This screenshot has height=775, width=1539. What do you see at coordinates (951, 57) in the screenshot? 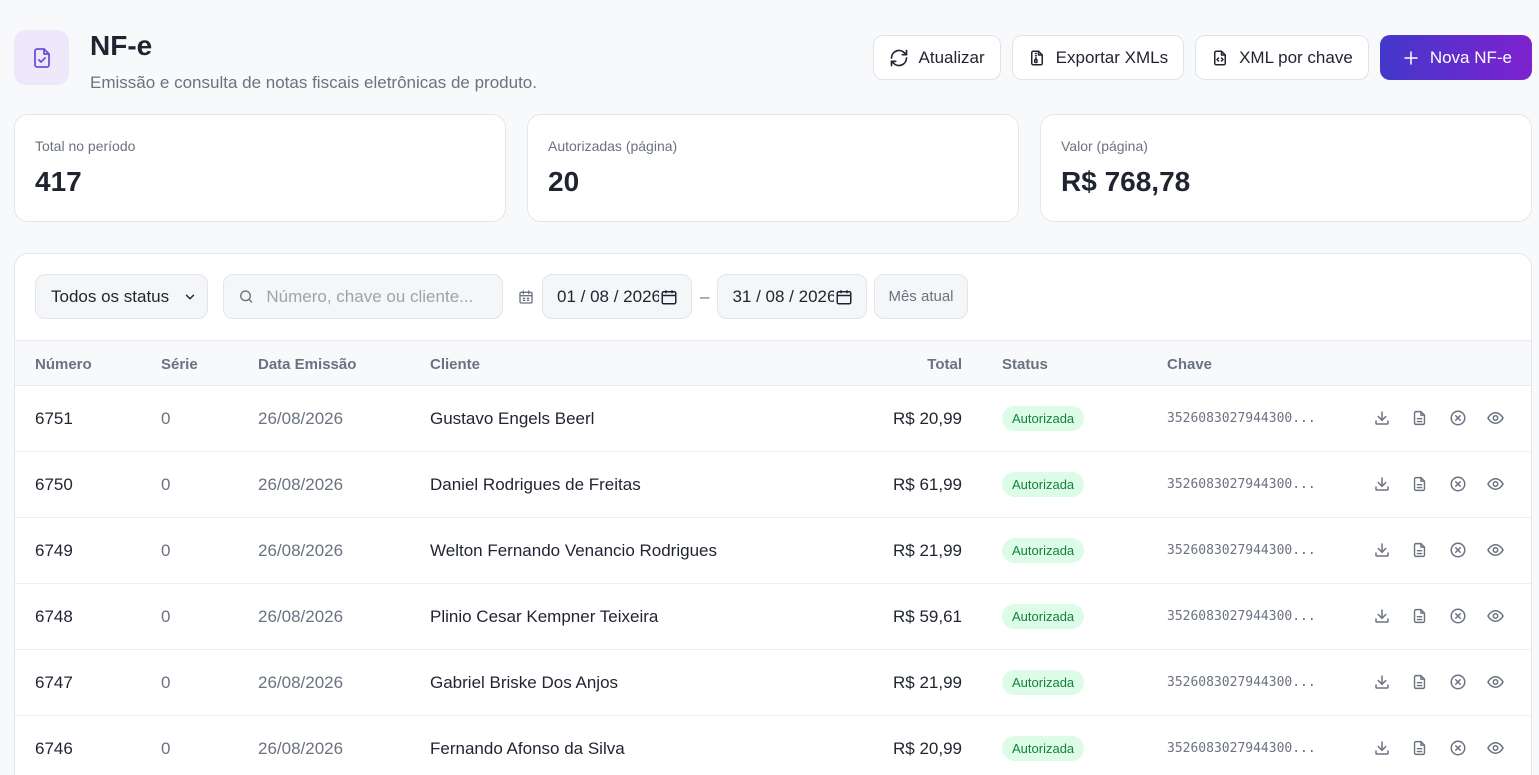
I see `refresh-button-label: Atualizar` at bounding box center [951, 57].